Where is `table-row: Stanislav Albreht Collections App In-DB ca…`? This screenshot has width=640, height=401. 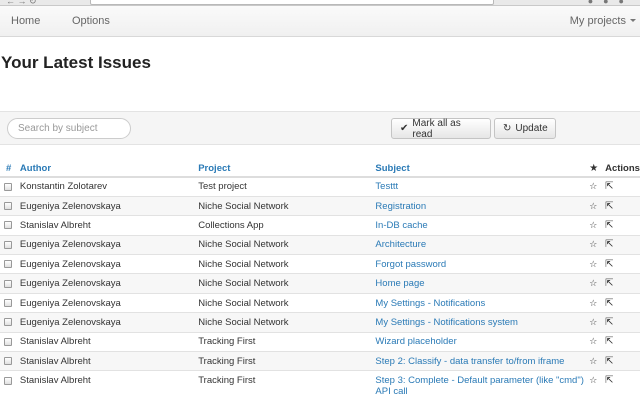 table-row: Stanislav Albreht Collections App In-DB ca… is located at coordinates (320, 225).